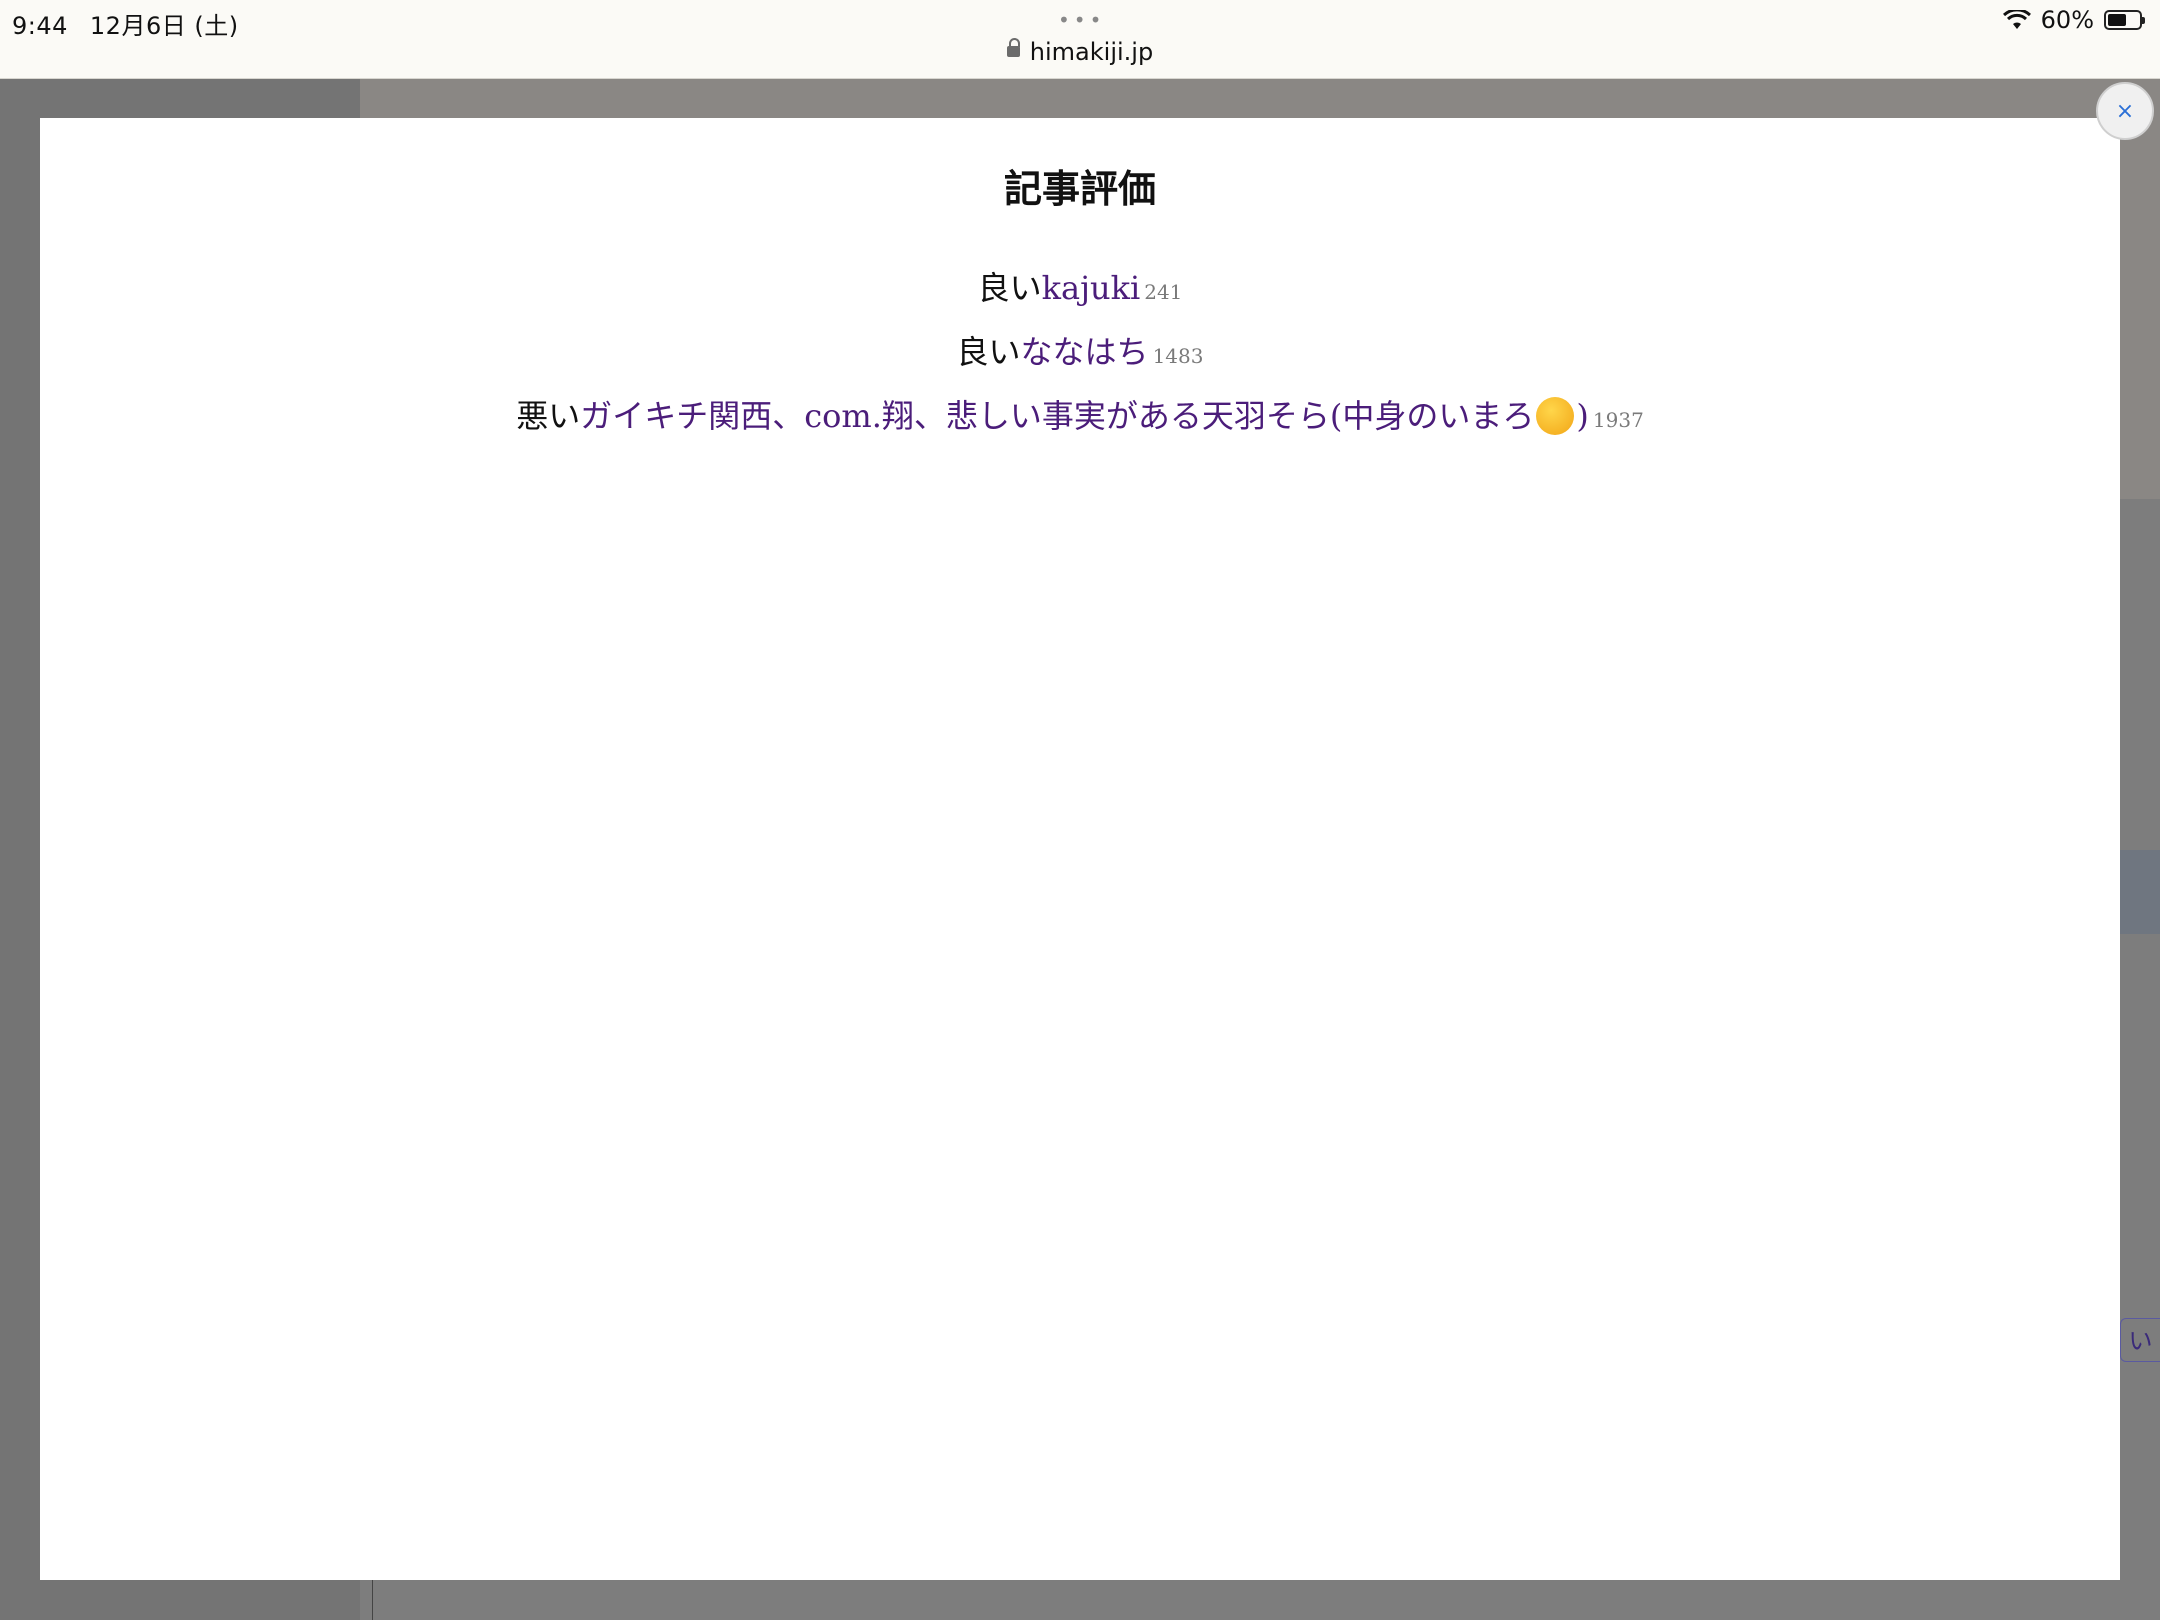  I want to click on background-strip, so click(2140, 892).